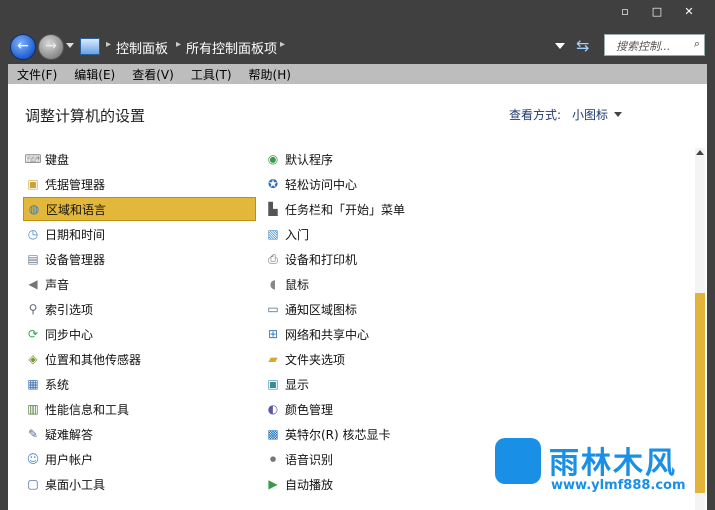 This screenshot has width=715, height=510. I want to click on taskbar-icon: ▙, so click(273, 209).